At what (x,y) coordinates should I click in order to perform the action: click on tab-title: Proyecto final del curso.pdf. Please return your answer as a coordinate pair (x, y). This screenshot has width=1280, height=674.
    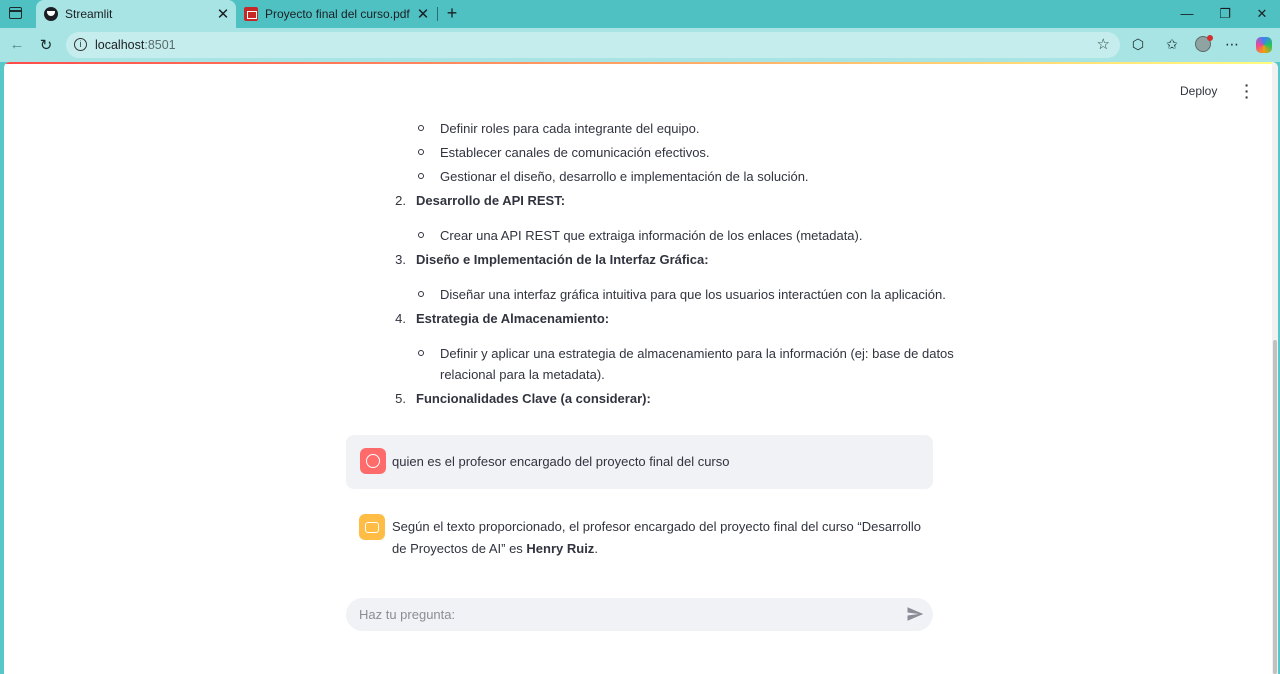
    Looking at the image, I should click on (337, 14).